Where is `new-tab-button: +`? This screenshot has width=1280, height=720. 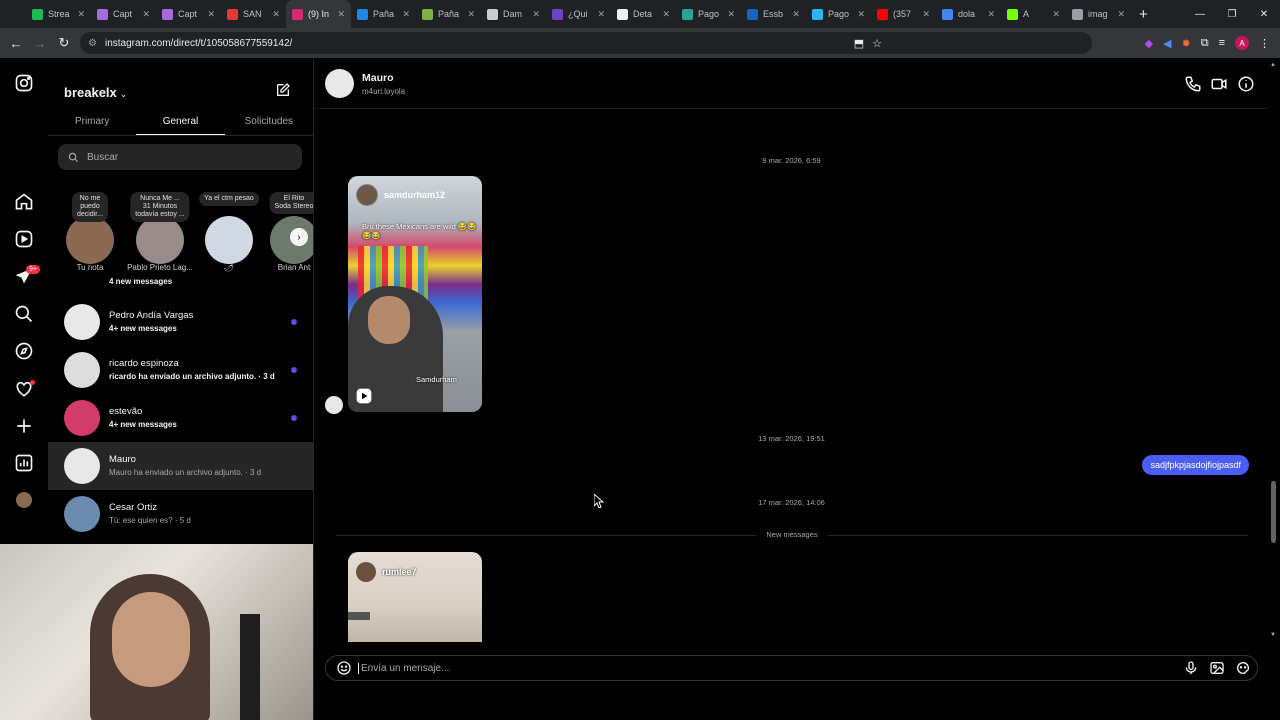
new-tab-button: + is located at coordinates (1143, 14).